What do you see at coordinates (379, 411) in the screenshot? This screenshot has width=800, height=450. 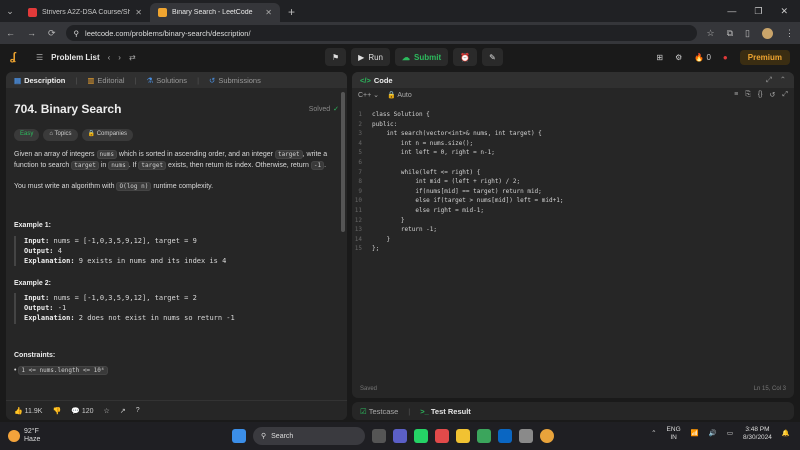 I see `tab-testcase: ☑ Testcase` at bounding box center [379, 411].